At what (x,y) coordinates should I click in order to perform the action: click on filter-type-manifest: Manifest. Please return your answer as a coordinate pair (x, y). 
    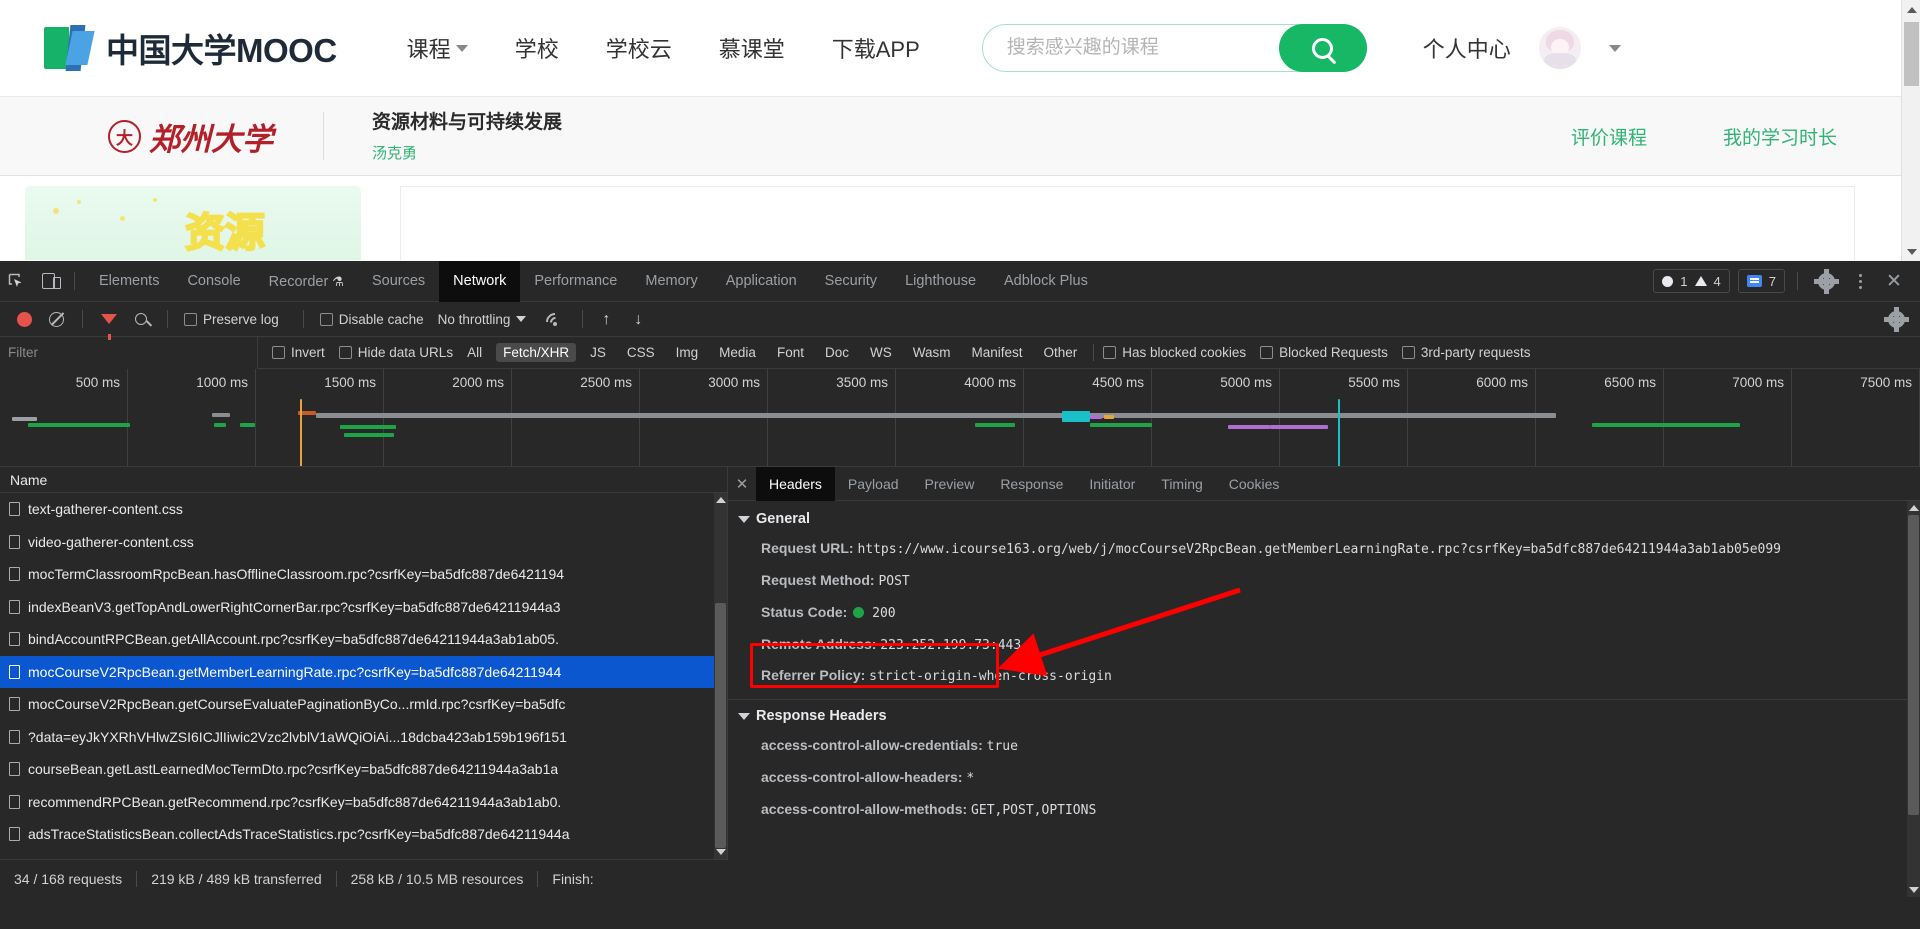
    Looking at the image, I should click on (996, 352).